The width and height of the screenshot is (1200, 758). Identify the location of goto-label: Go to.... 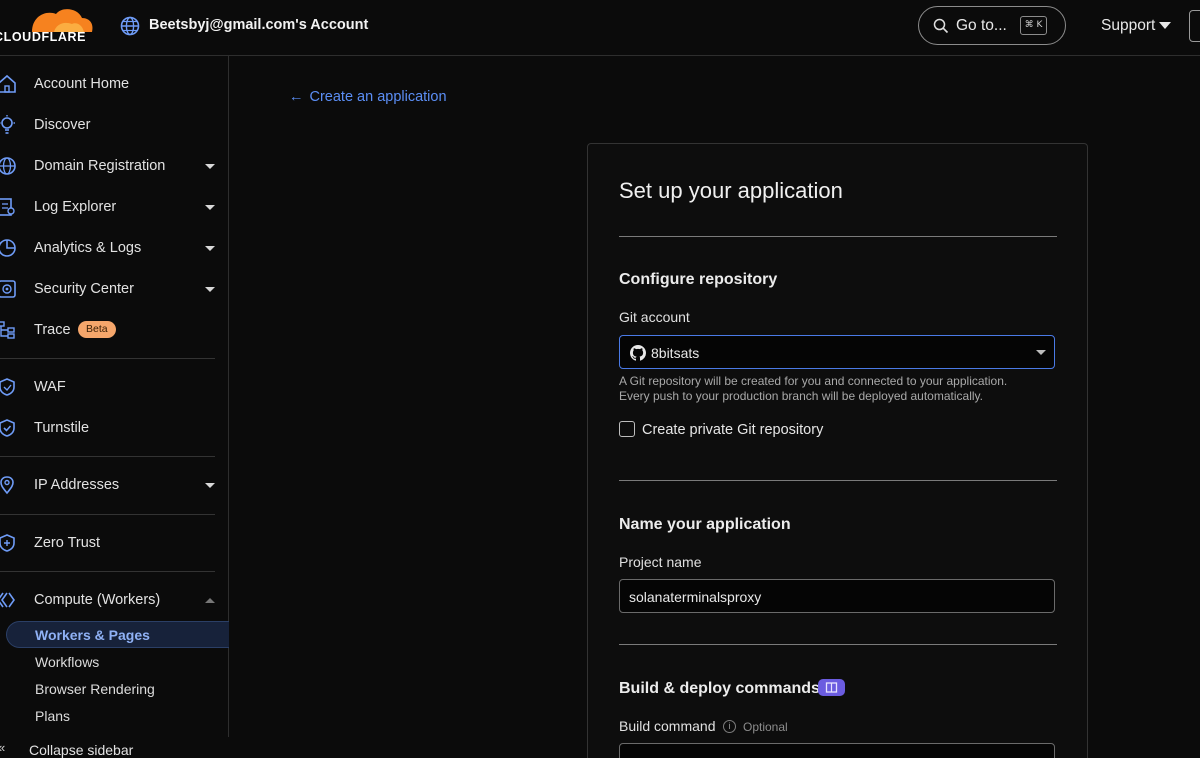
(981, 25).